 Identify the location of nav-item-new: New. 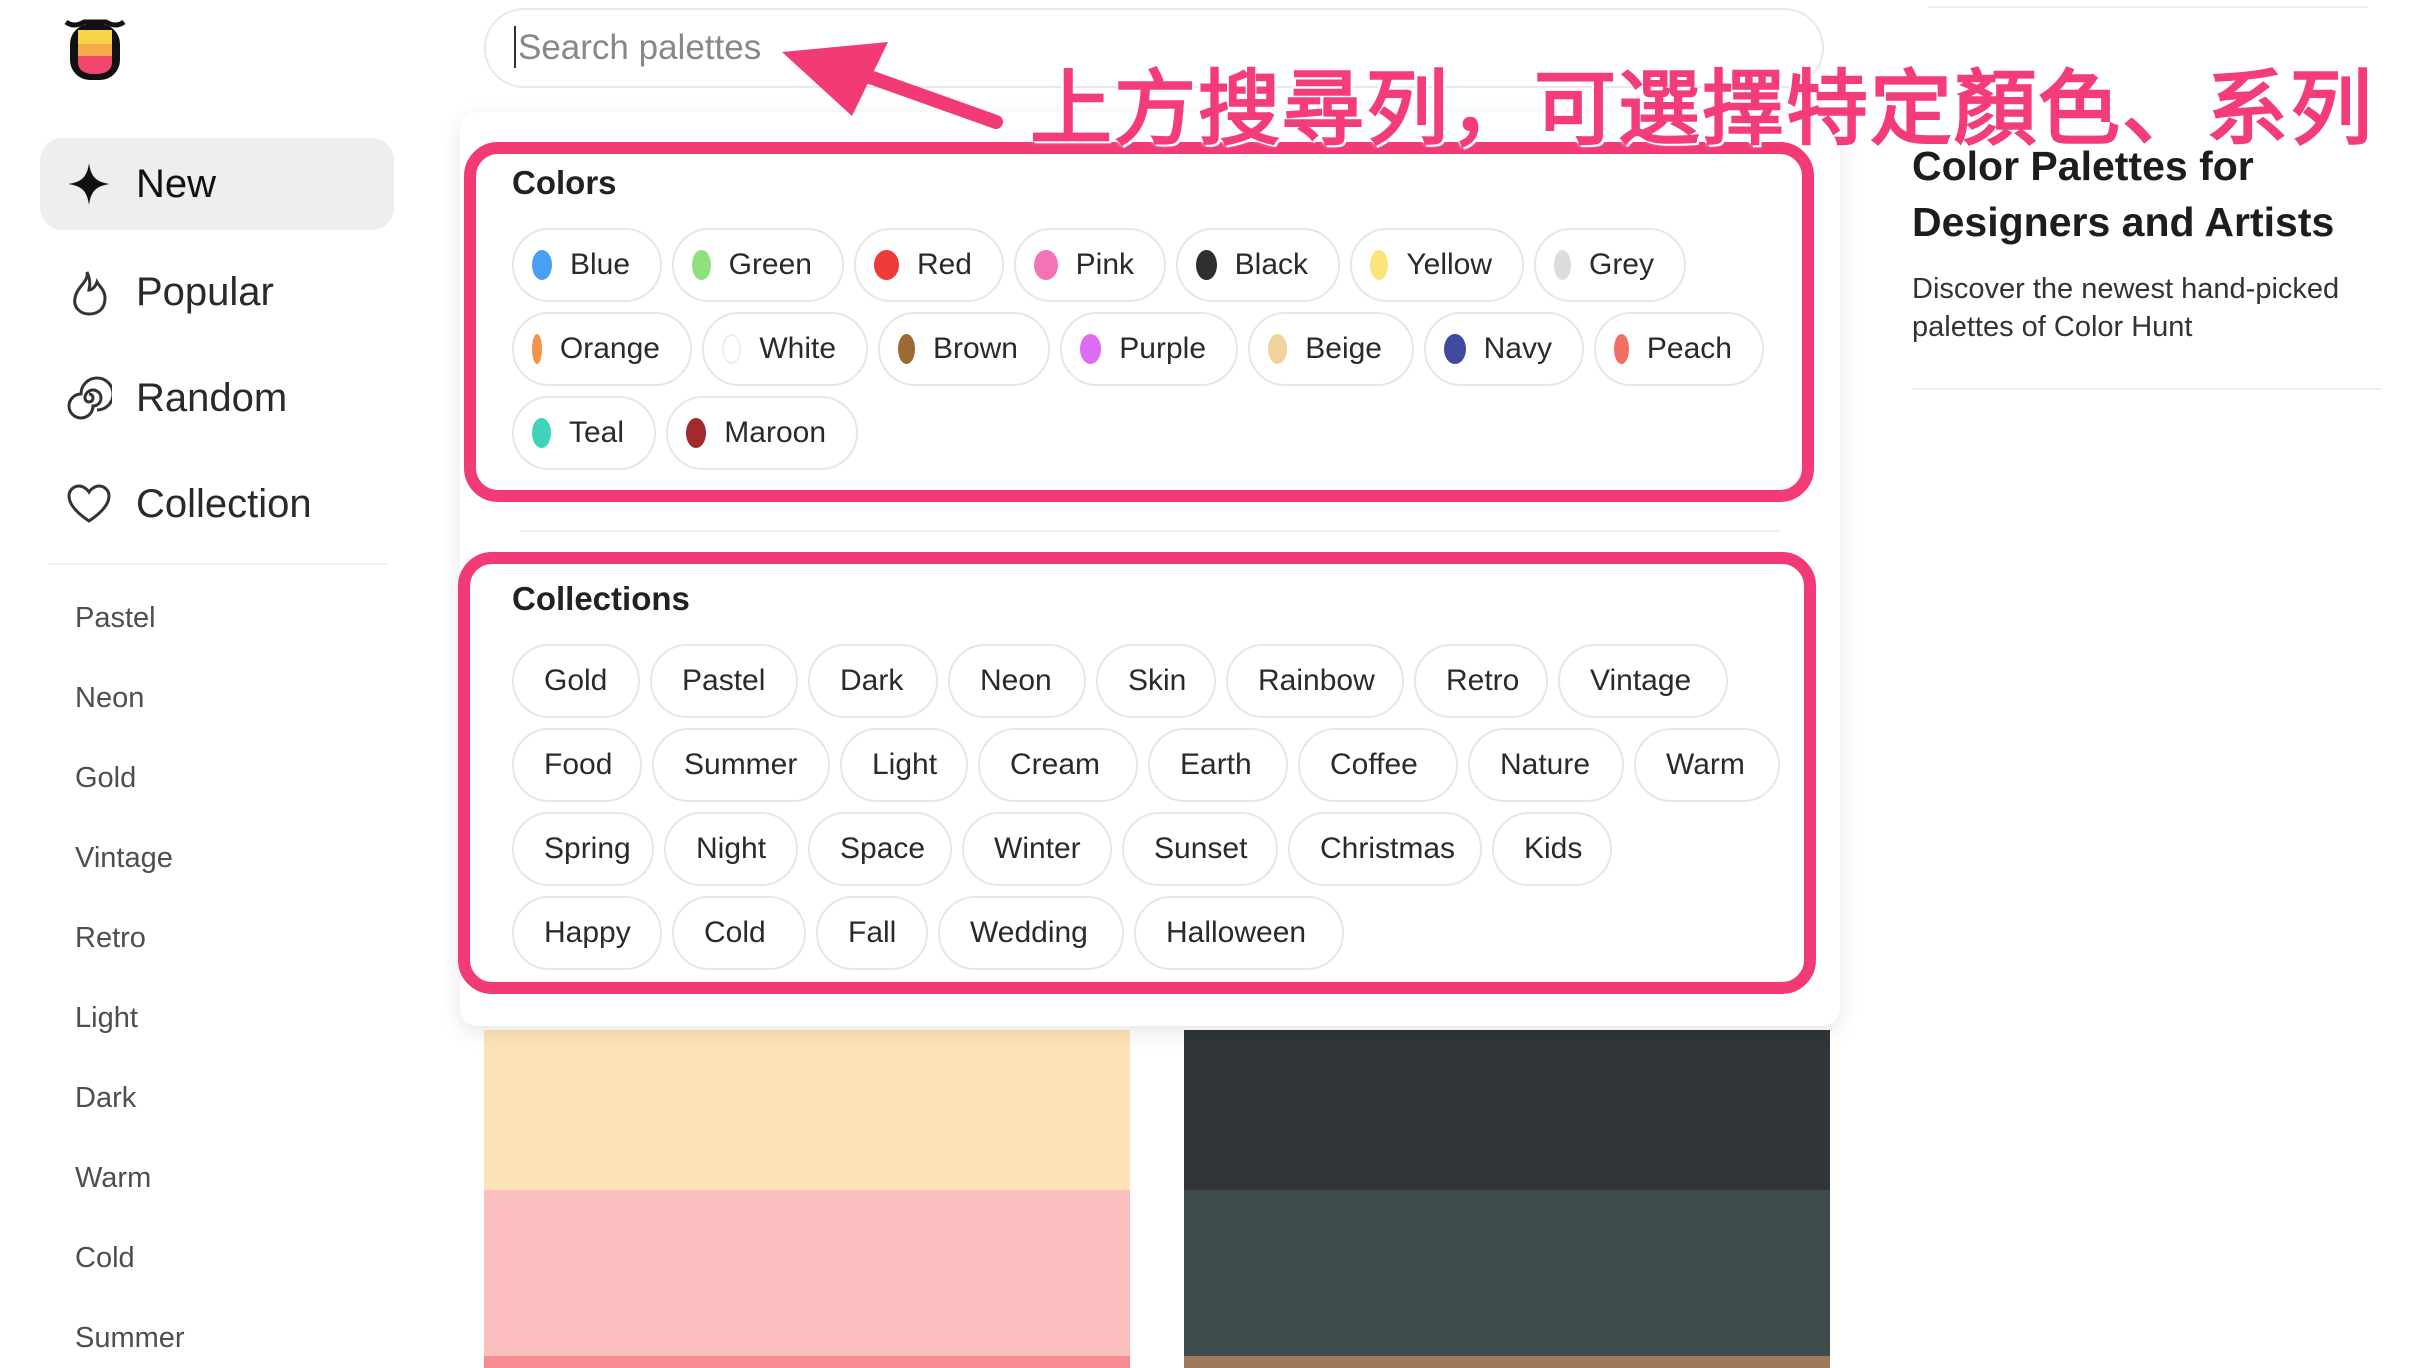
(217, 184).